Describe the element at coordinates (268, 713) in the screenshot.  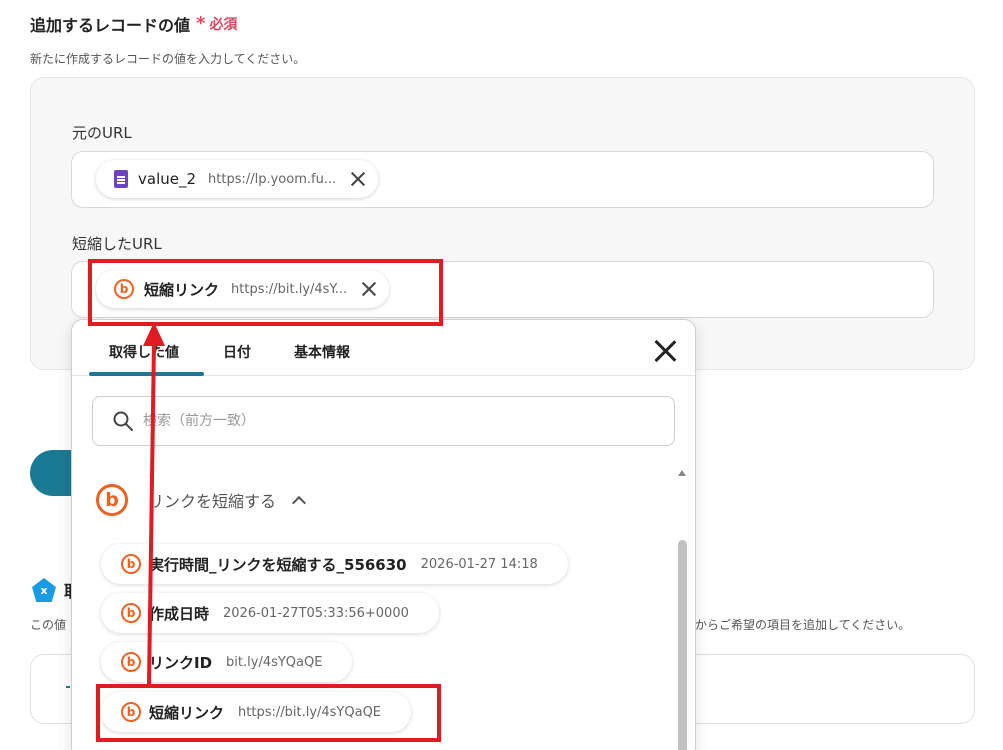
I see `highlight-box-source` at that location.